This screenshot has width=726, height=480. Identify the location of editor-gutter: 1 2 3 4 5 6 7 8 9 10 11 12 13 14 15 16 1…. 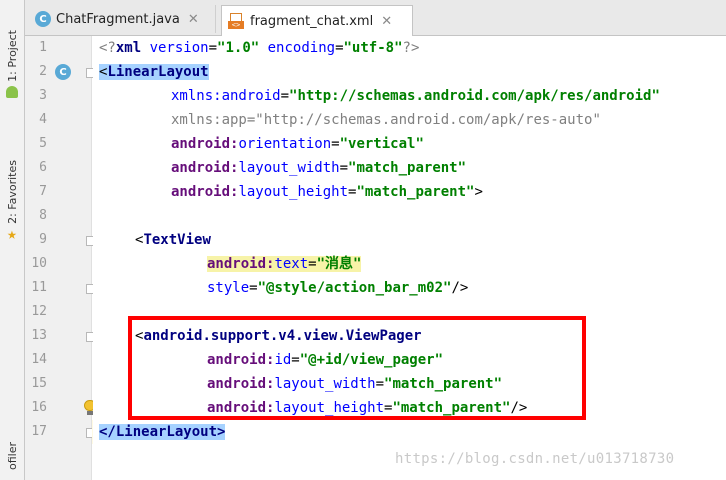
(60, 258).